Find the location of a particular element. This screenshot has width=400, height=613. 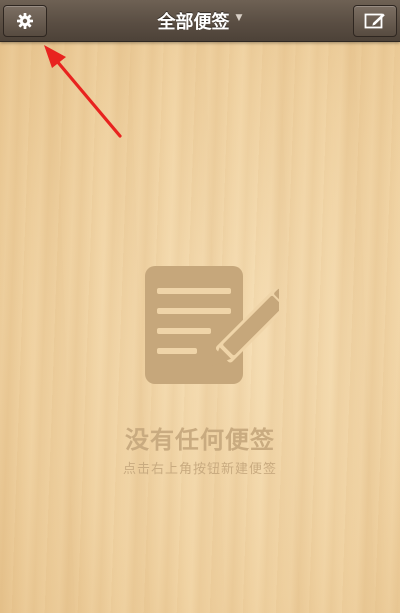

note-pencil-icon is located at coordinates (212, 325).